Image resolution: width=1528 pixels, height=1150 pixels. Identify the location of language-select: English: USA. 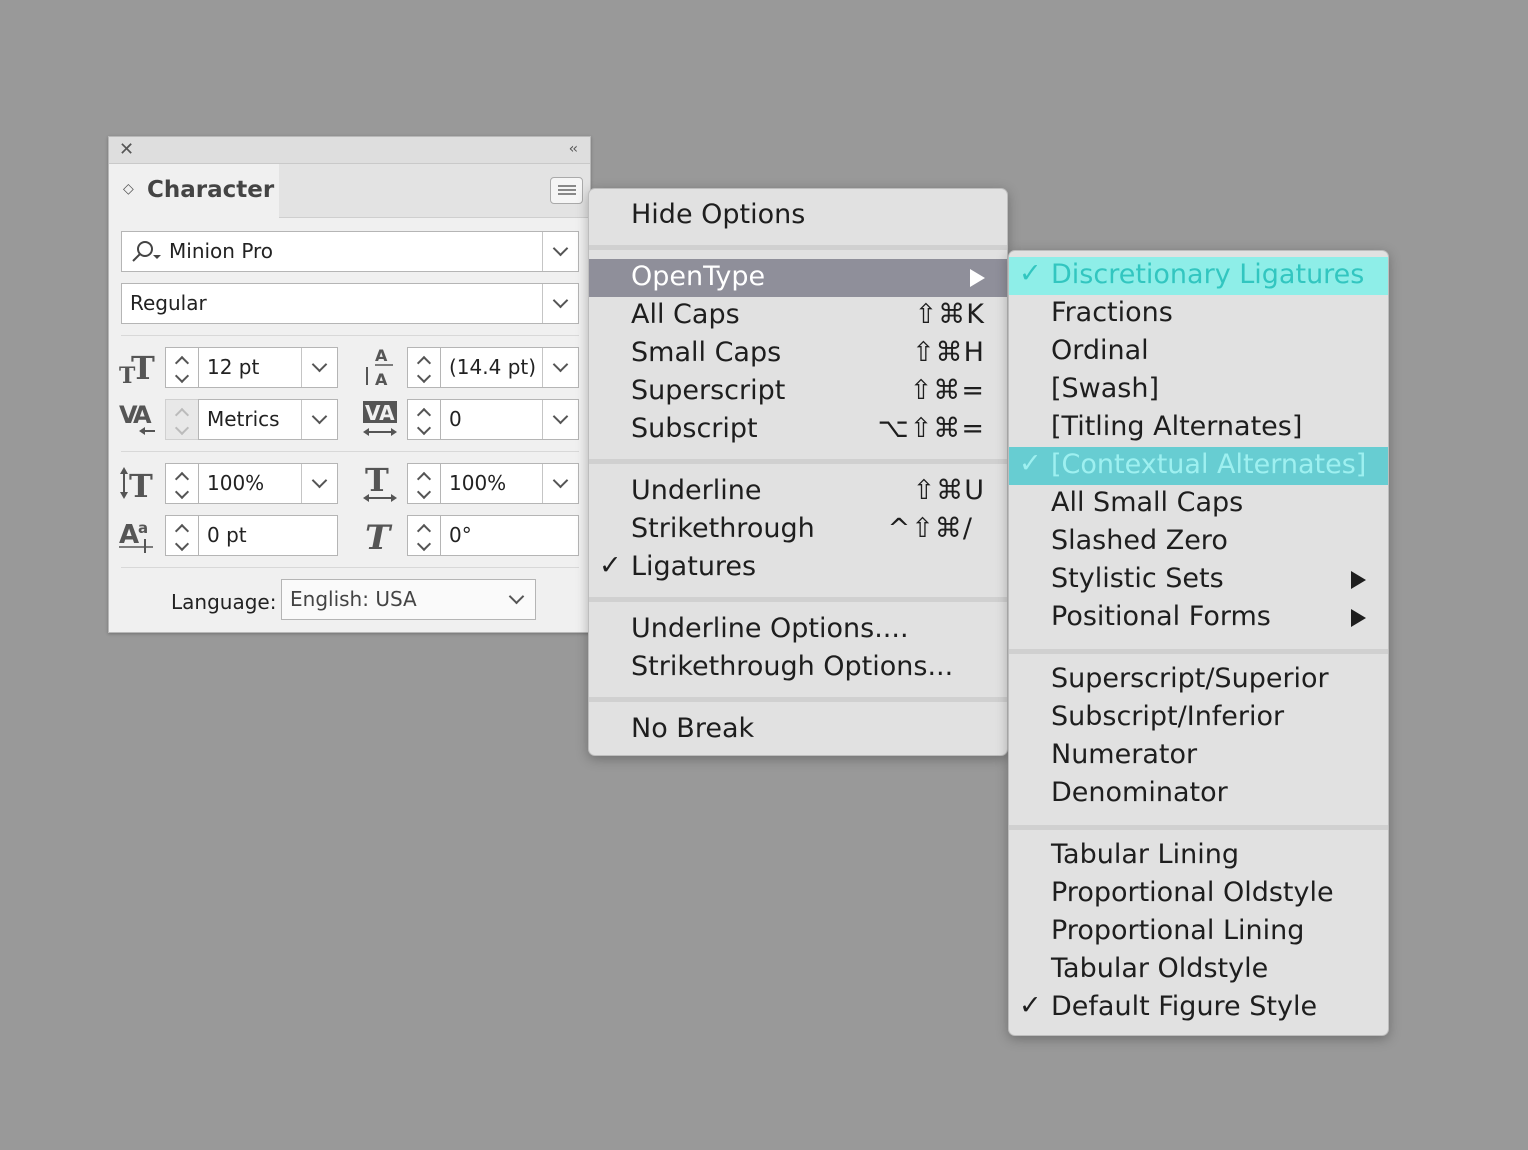
(408, 599).